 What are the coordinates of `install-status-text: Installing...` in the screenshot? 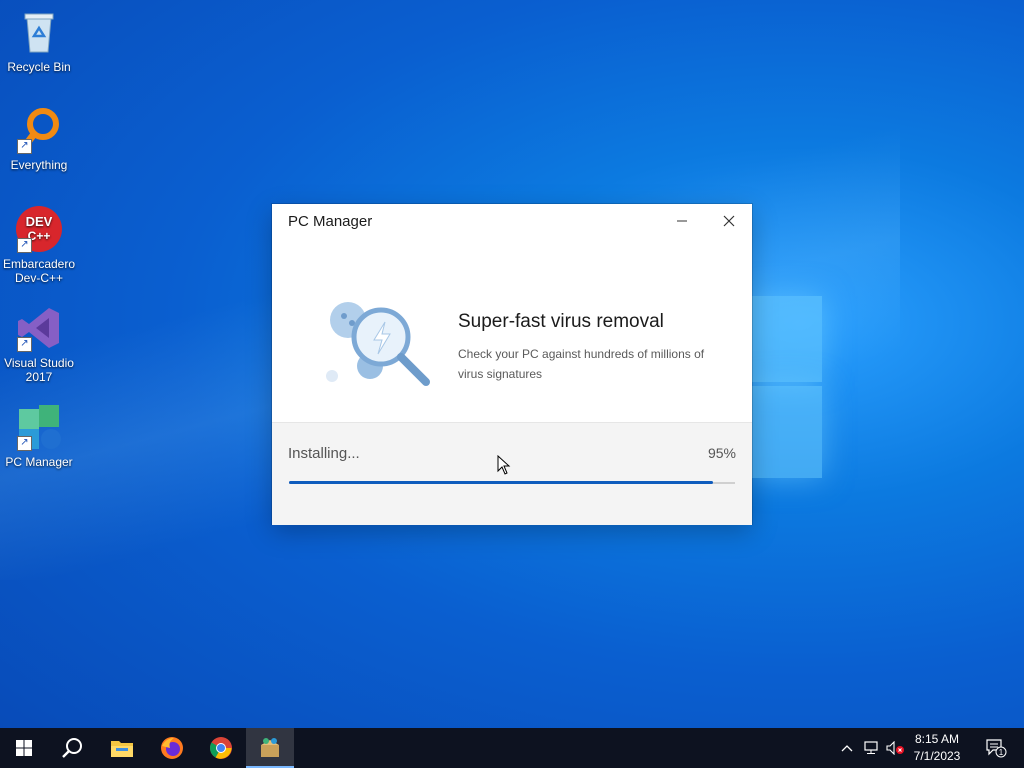 It's located at (324, 453).